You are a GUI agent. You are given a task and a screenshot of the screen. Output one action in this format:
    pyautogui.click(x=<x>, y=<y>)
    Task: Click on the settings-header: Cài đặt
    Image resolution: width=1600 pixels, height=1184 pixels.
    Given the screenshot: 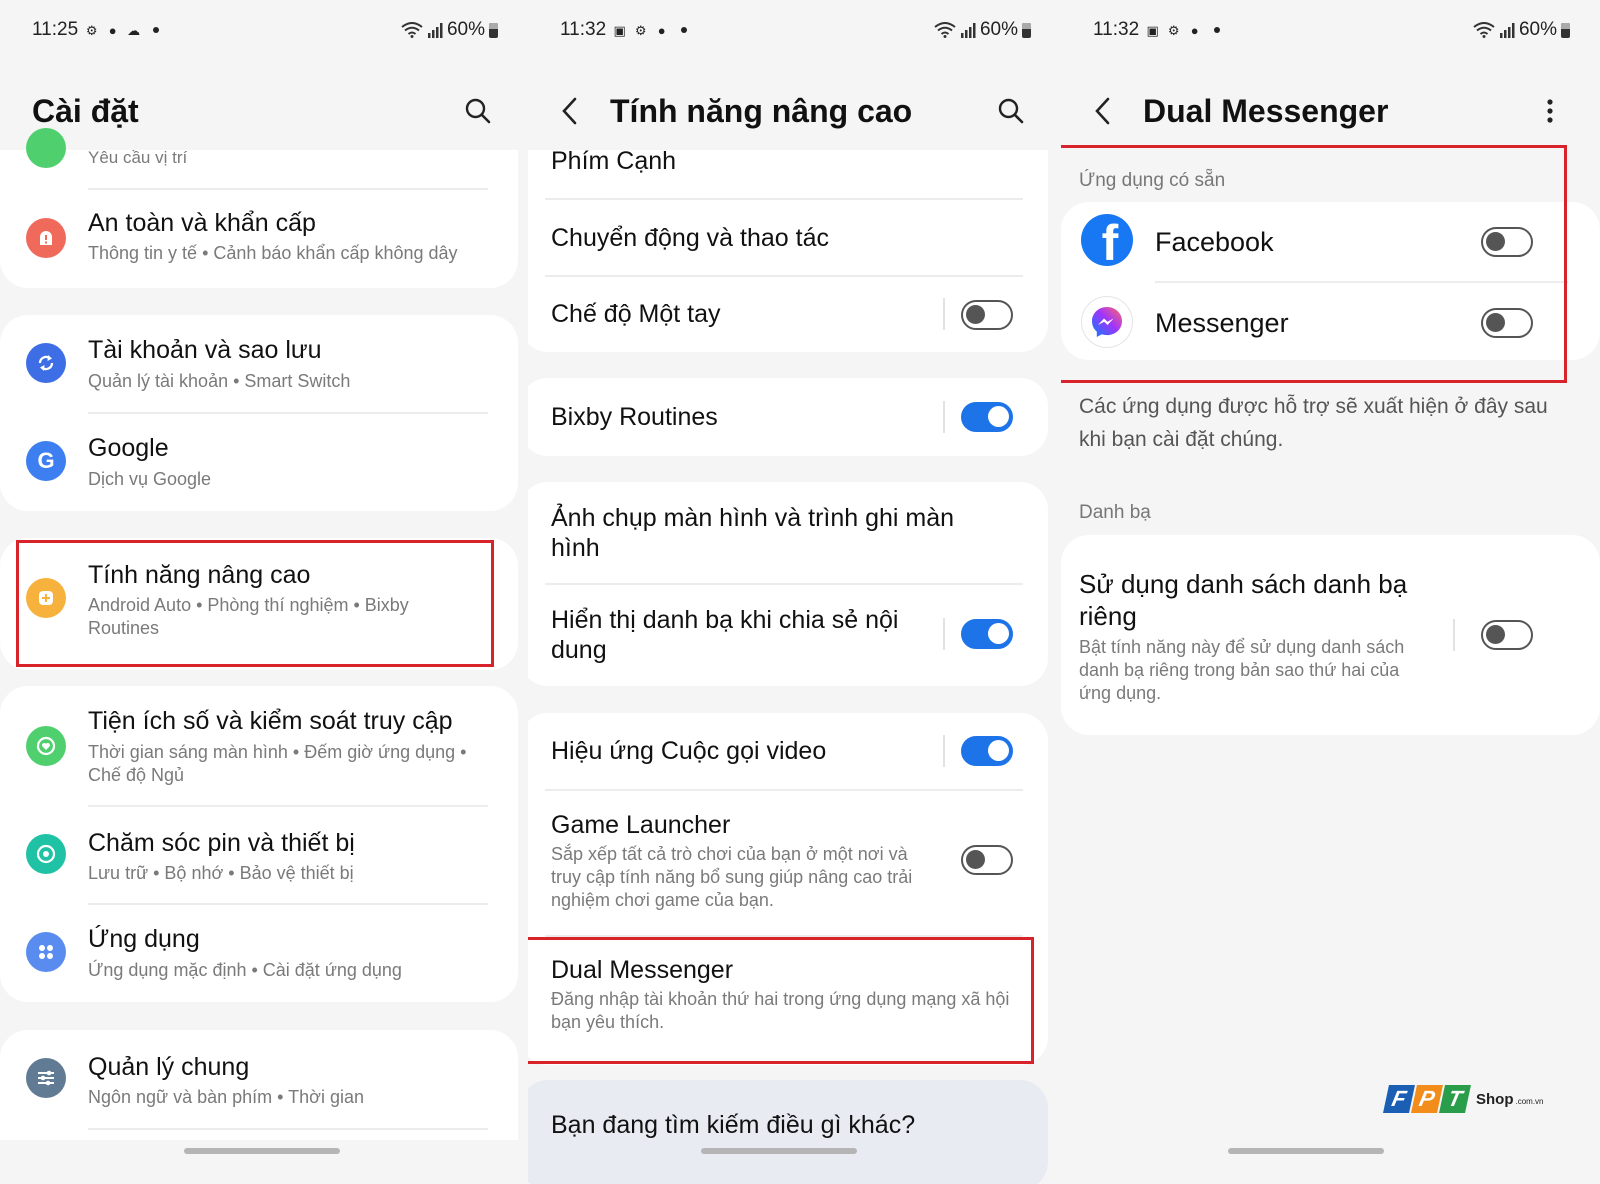 What is the action you would take?
    pyautogui.click(x=264, y=111)
    